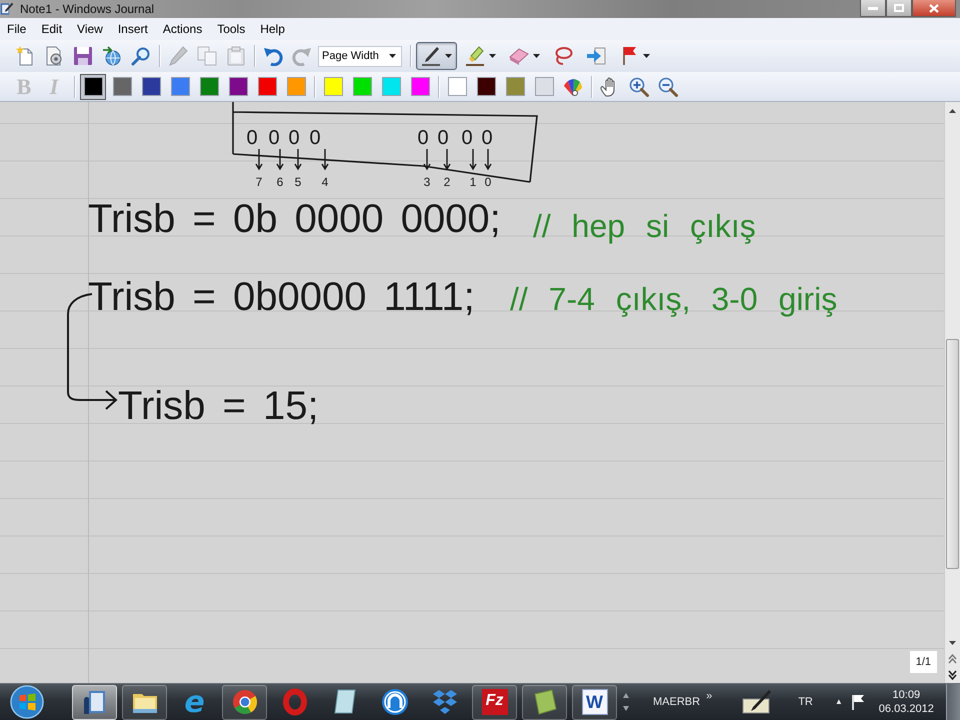 This screenshot has height=720, width=960. I want to click on menu-item: Insert, so click(133, 29).